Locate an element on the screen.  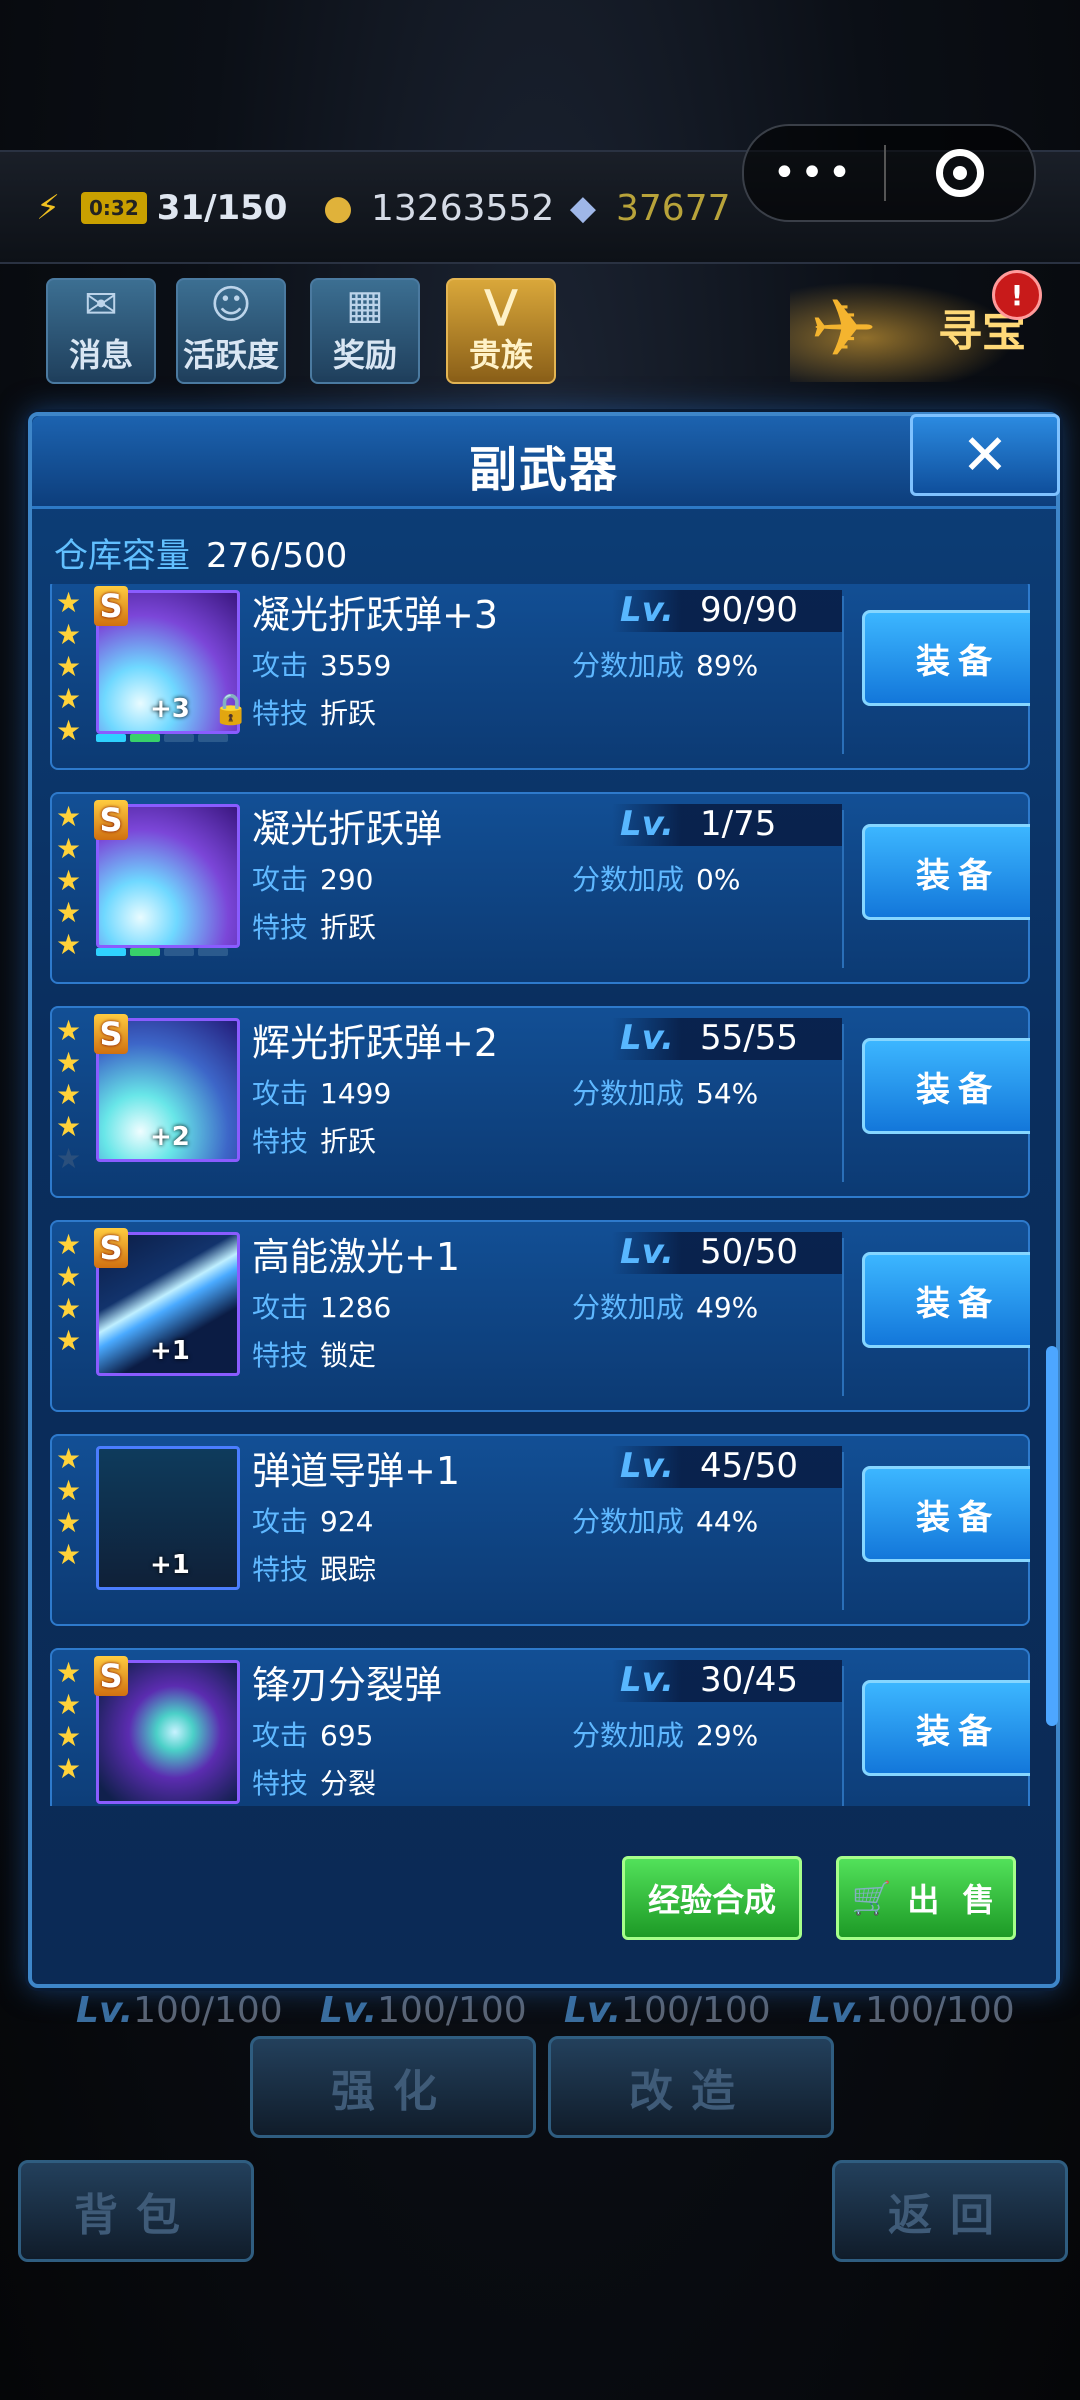
weapon-name: 辉光折跃弹+2 is located at coordinates (375, 1043).